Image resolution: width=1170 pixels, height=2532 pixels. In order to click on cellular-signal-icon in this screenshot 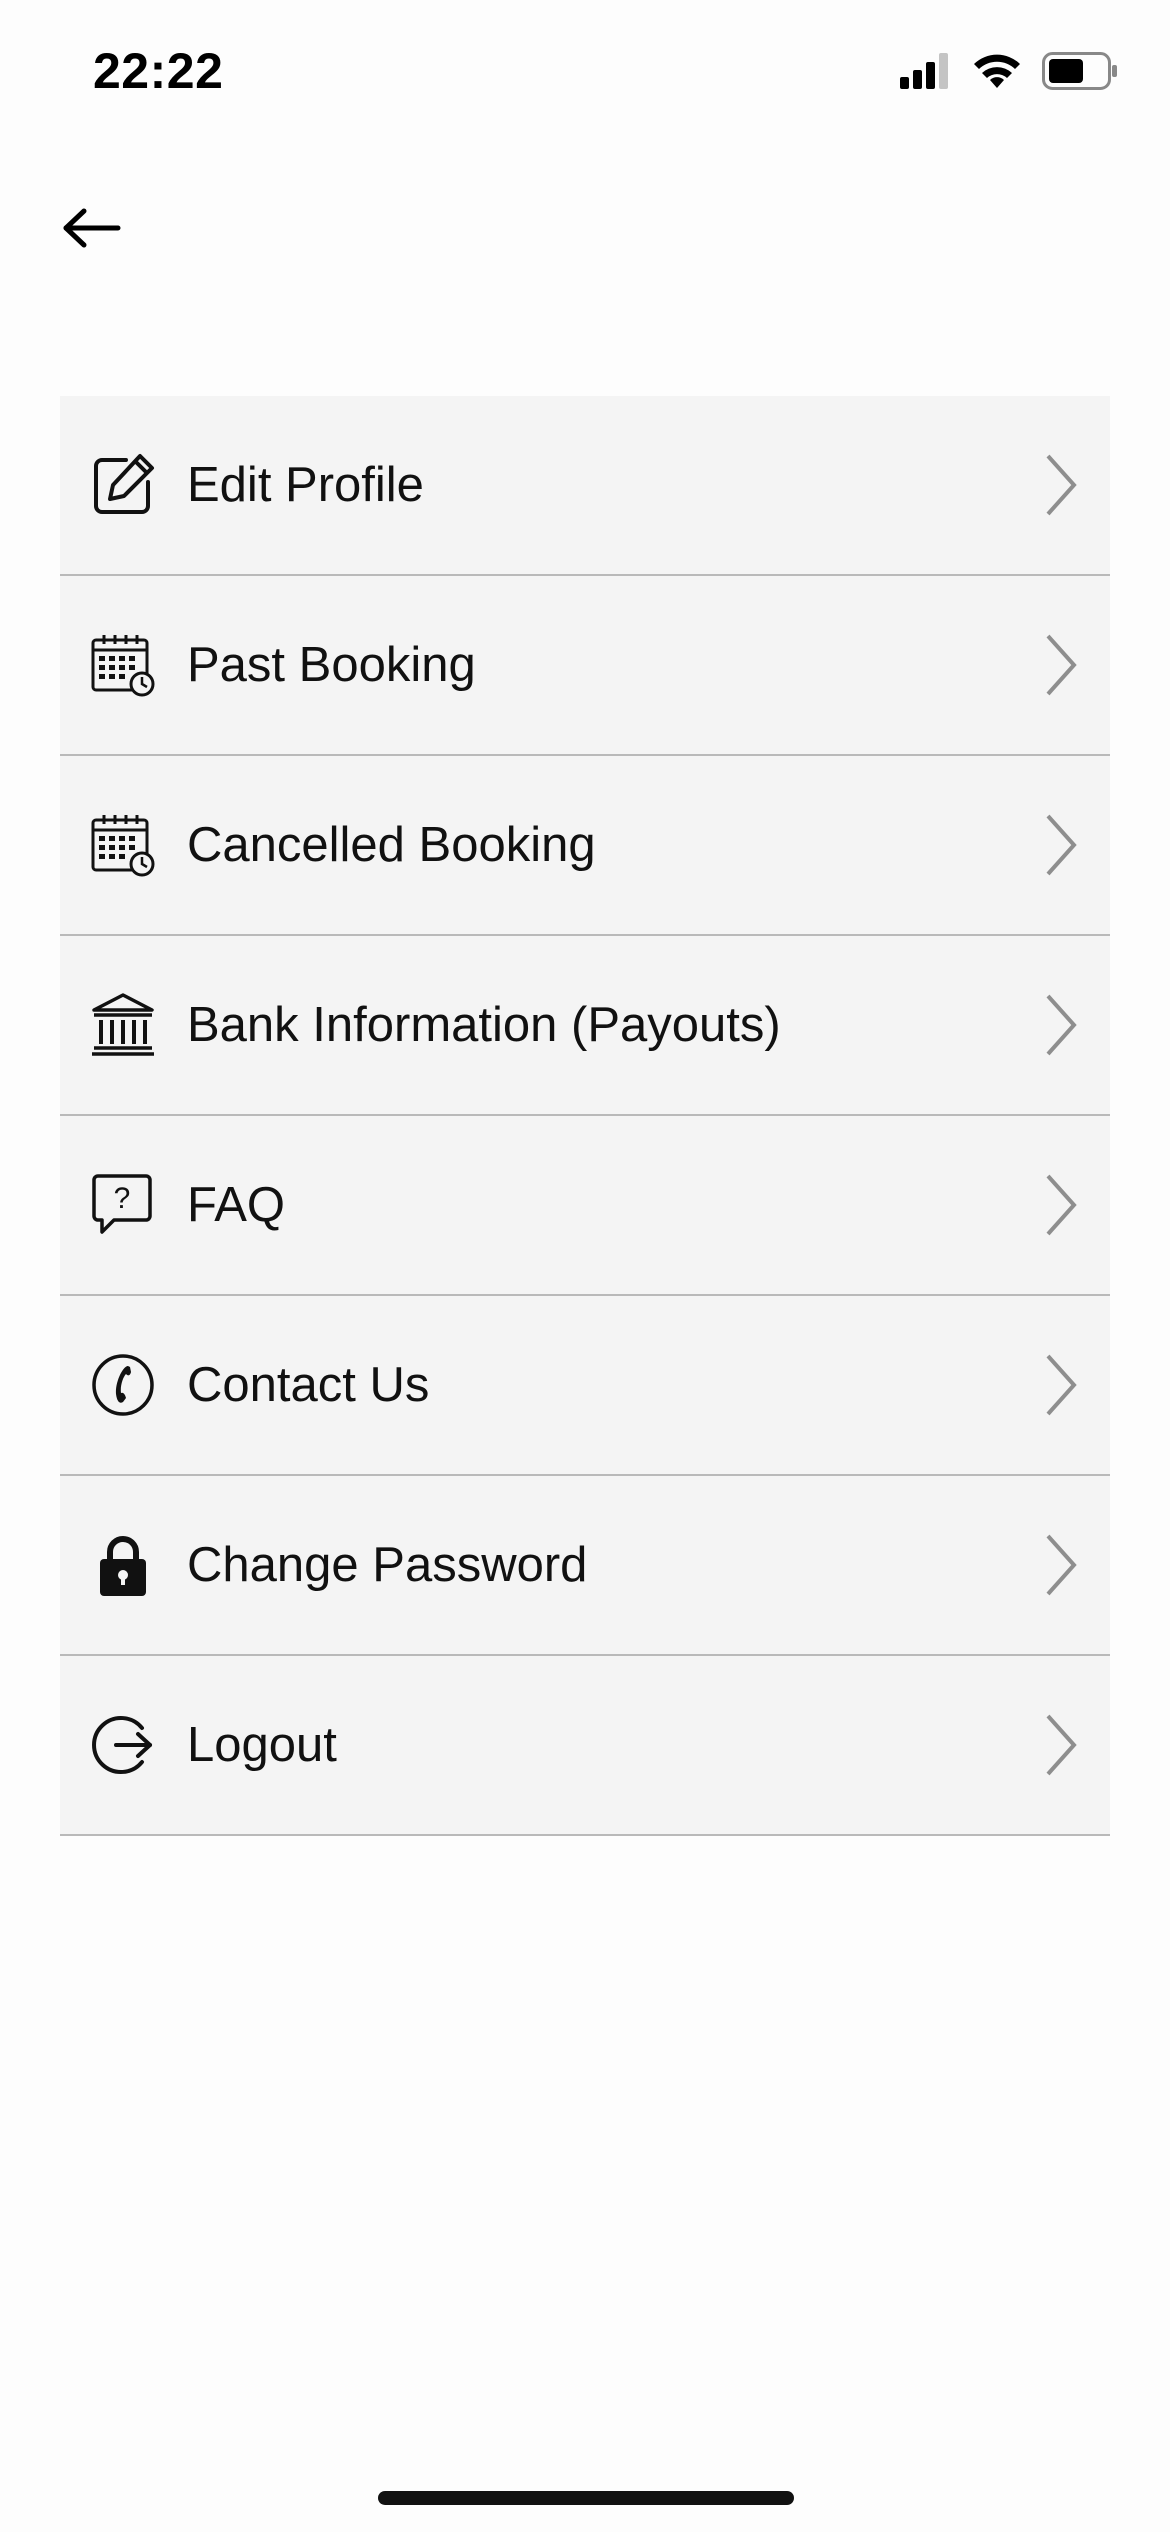, I will do `click(926, 73)`.